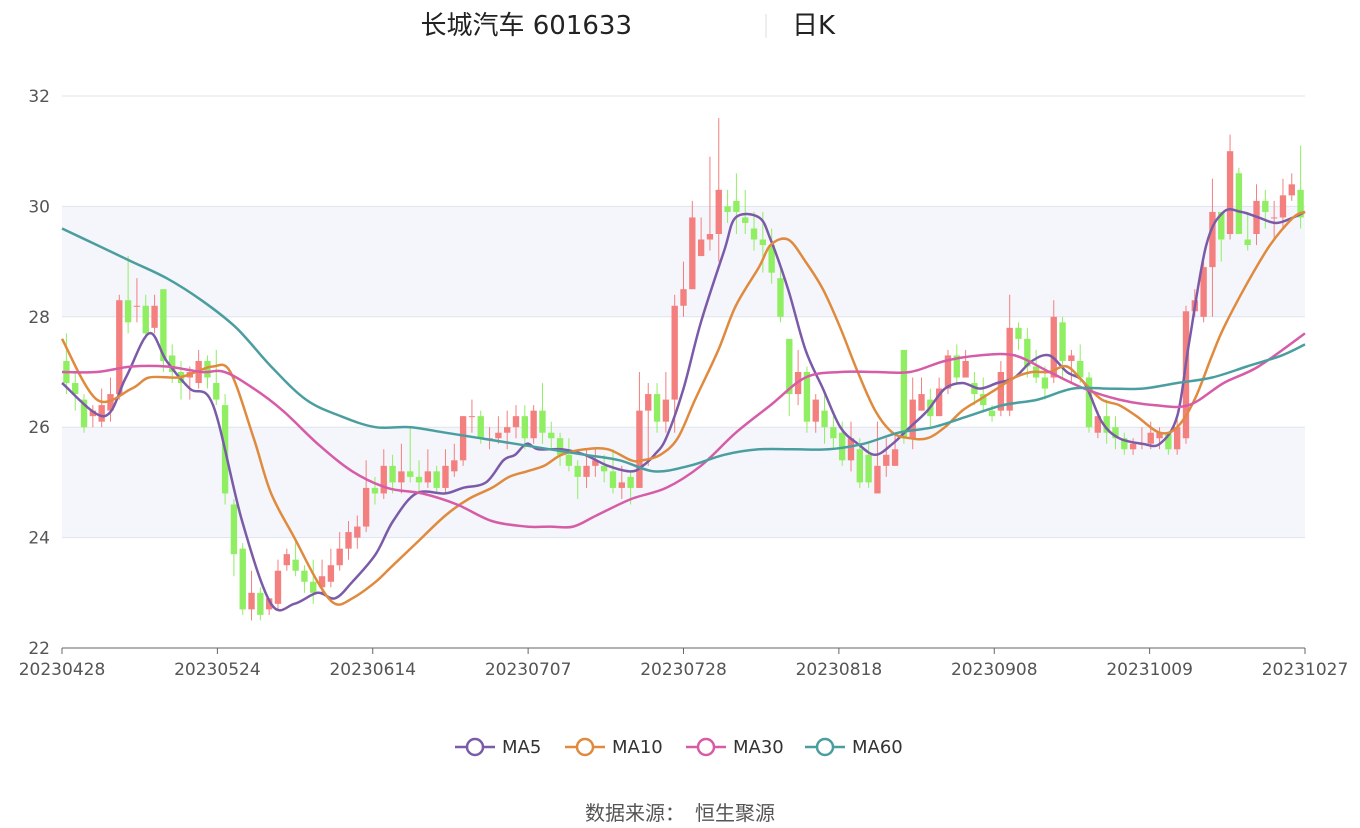  Describe the element at coordinates (498, 747) in the screenshot. I see `legend-item-ma5: MA5` at that location.